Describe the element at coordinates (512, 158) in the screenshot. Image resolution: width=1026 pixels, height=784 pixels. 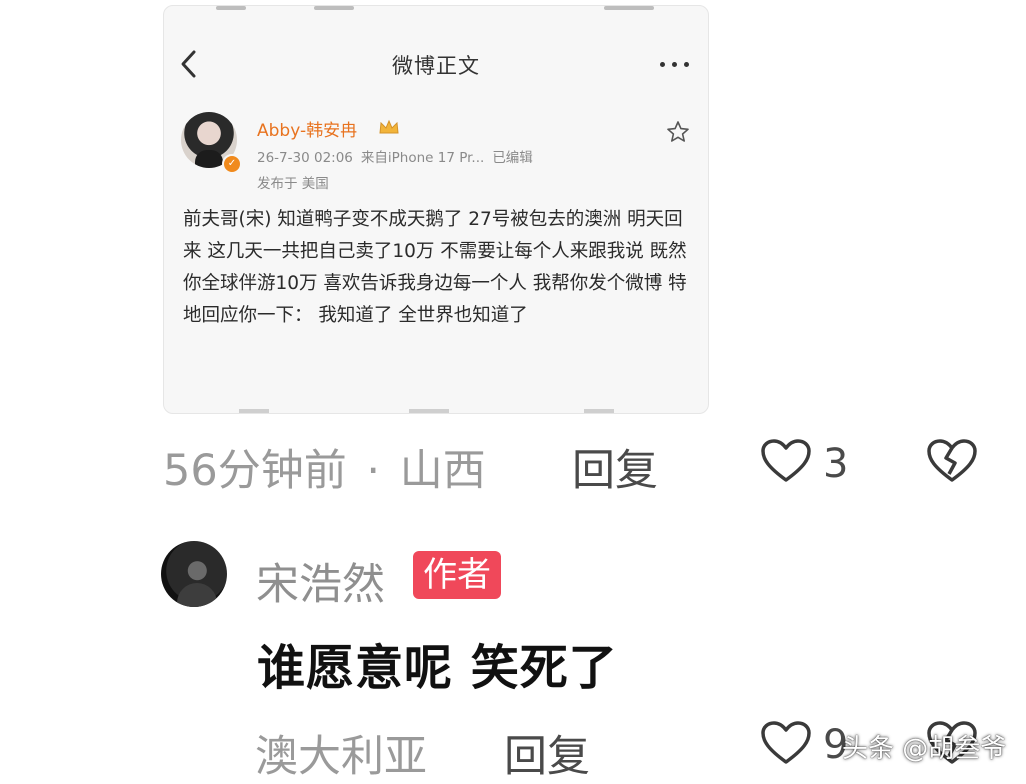
I see `post-edited: 已编辑` at that location.